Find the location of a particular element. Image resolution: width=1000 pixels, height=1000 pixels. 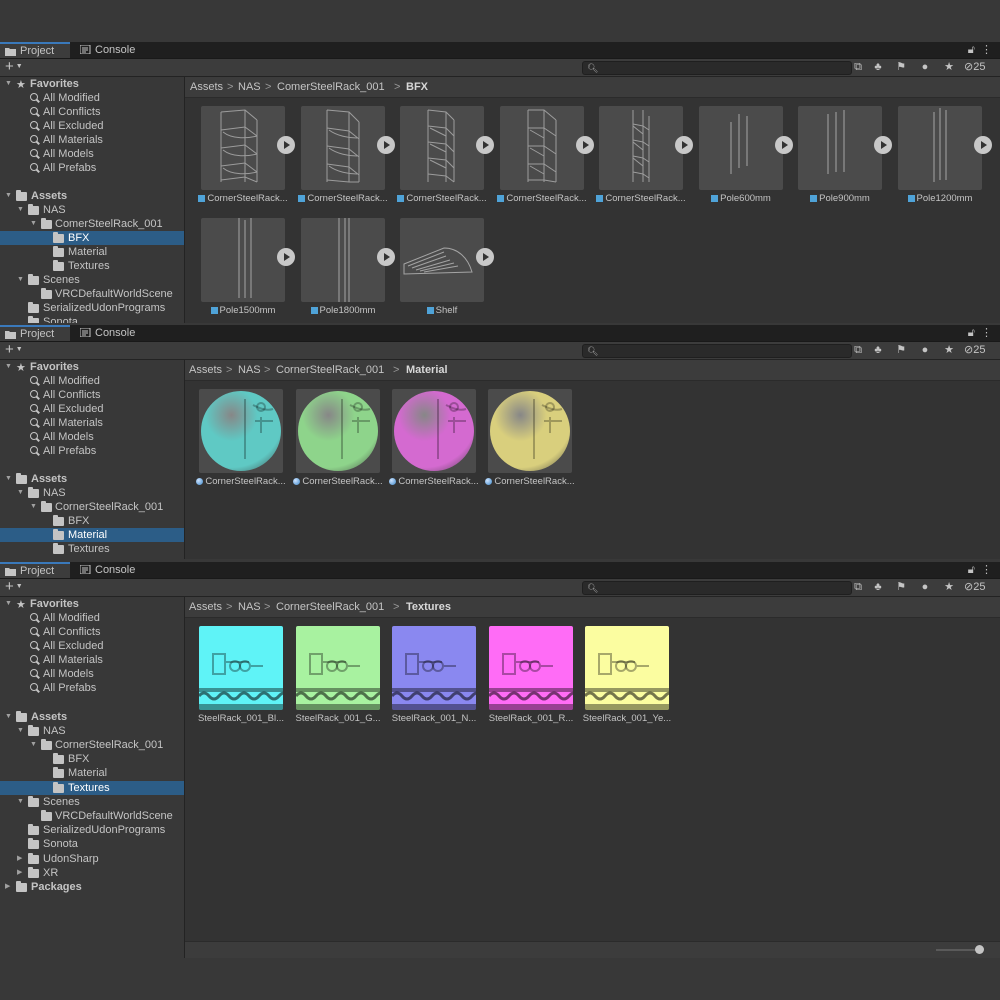

tree-udonsharp: ▶ UdonSharp is located at coordinates (92, 859).